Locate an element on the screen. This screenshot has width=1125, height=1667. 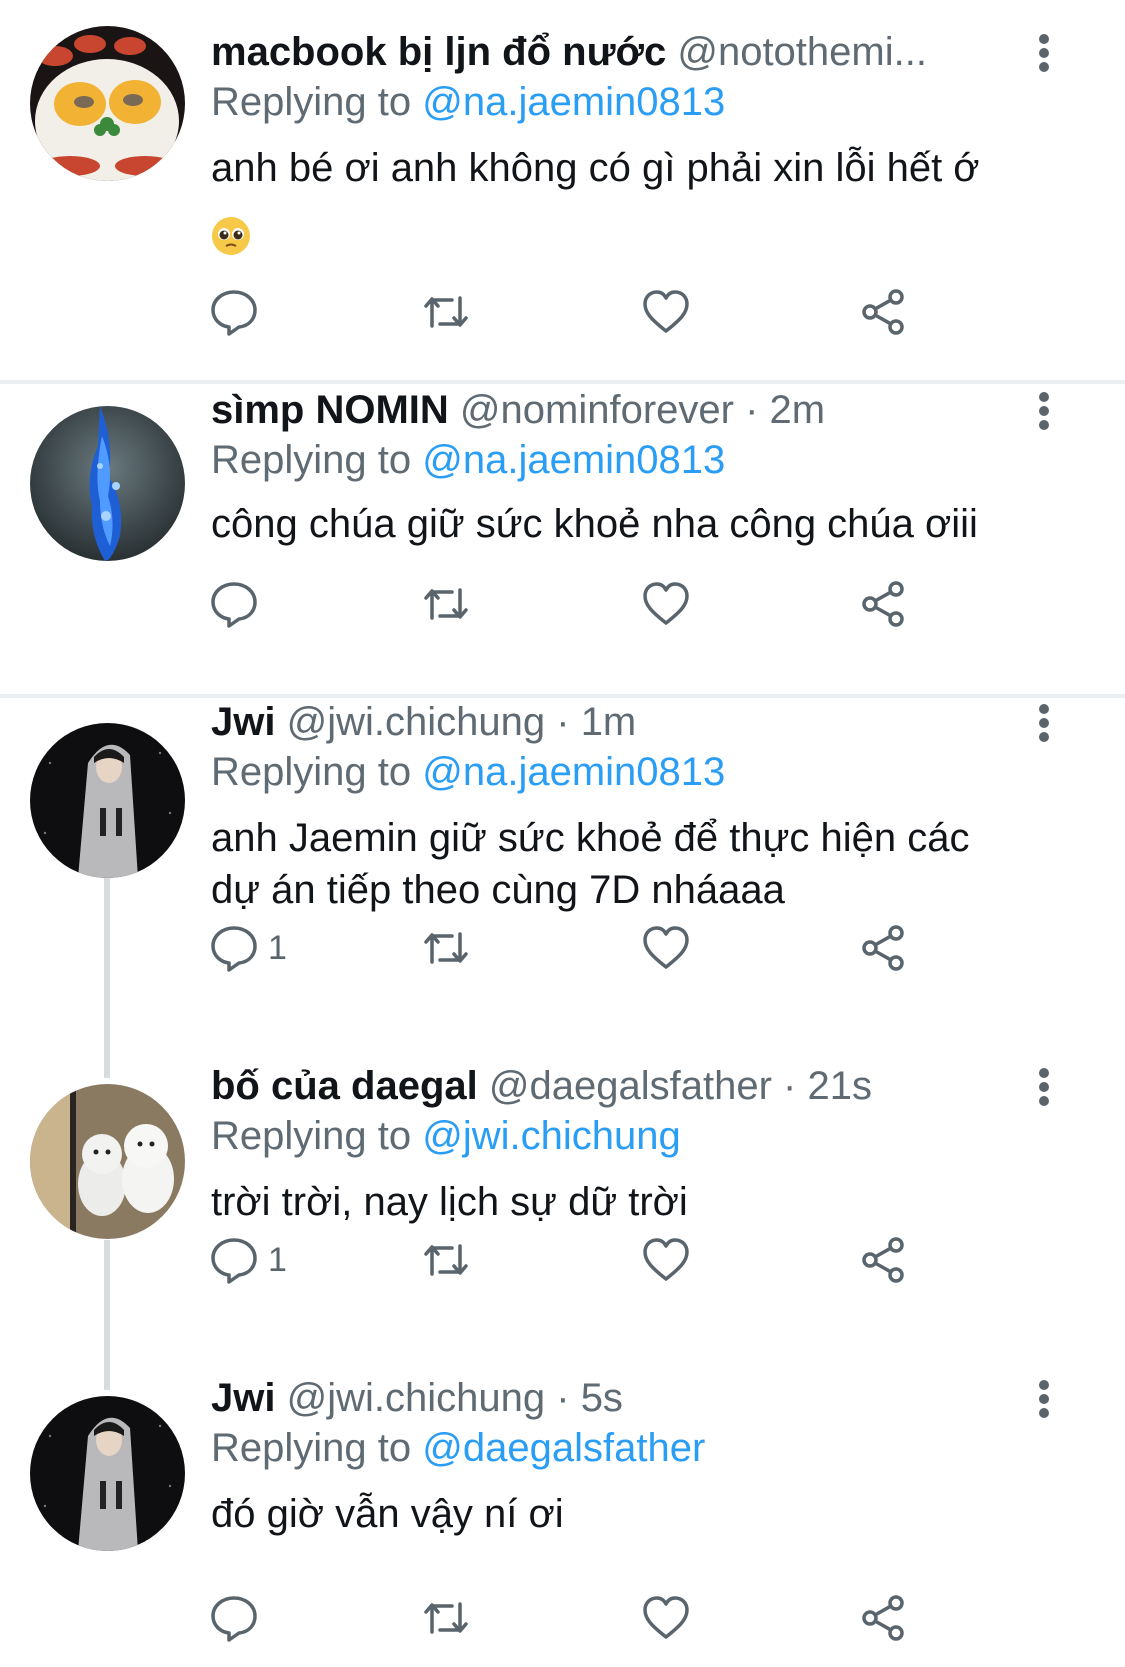
username: @nominforever is located at coordinates (597, 410).